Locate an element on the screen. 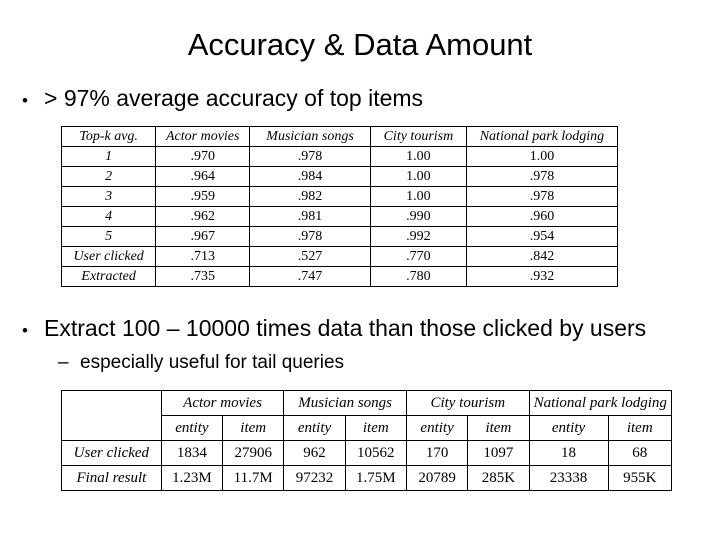  row-label: 2 is located at coordinates (108, 176).